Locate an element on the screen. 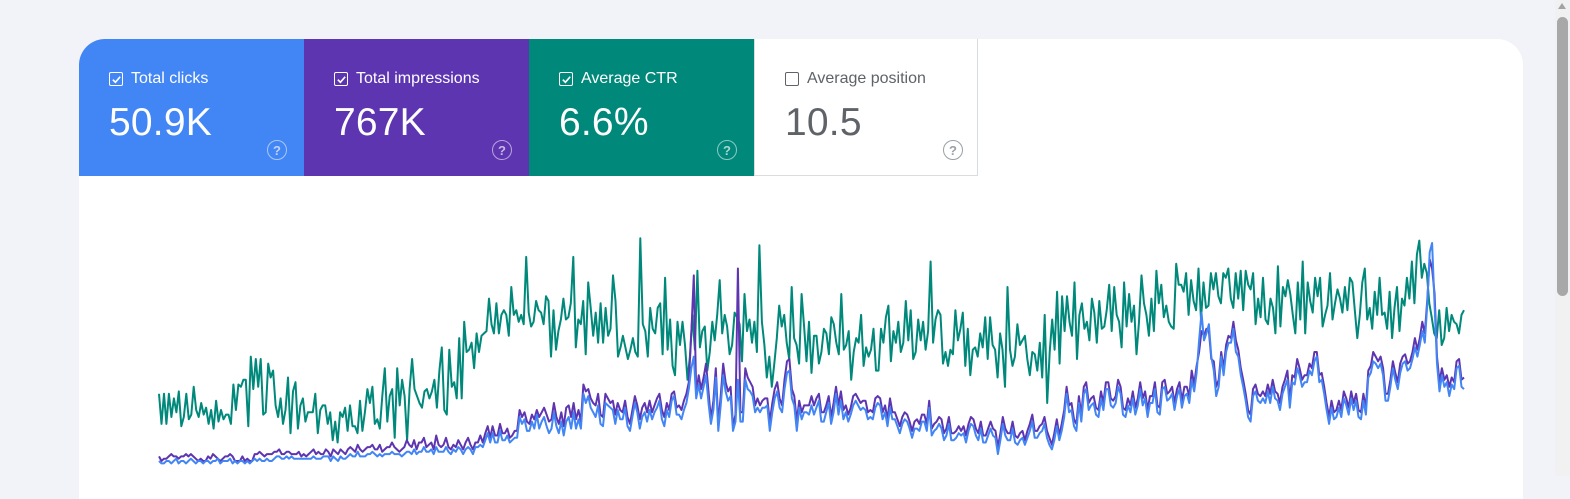 The image size is (1570, 499). scroll-up-arrow-icon is located at coordinates (1562, 6).